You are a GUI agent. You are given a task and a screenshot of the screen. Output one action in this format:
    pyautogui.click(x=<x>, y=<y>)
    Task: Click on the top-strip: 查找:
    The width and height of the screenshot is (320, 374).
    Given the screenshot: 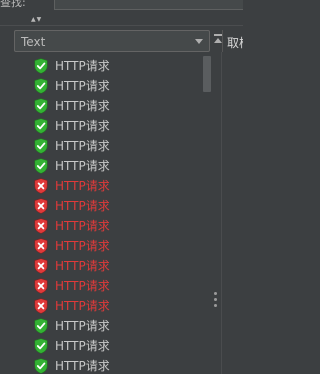 What is the action you would take?
    pyautogui.click(x=121, y=6)
    